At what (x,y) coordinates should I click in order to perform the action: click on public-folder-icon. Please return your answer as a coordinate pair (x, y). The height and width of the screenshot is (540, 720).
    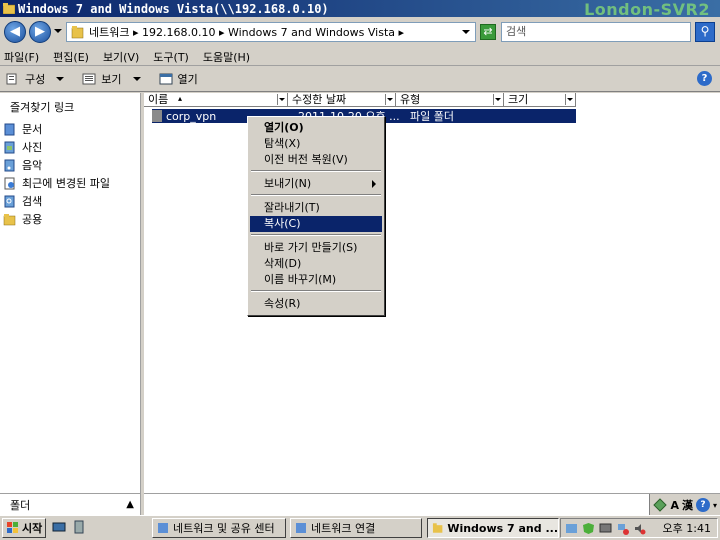
    Looking at the image, I should click on (9, 219).